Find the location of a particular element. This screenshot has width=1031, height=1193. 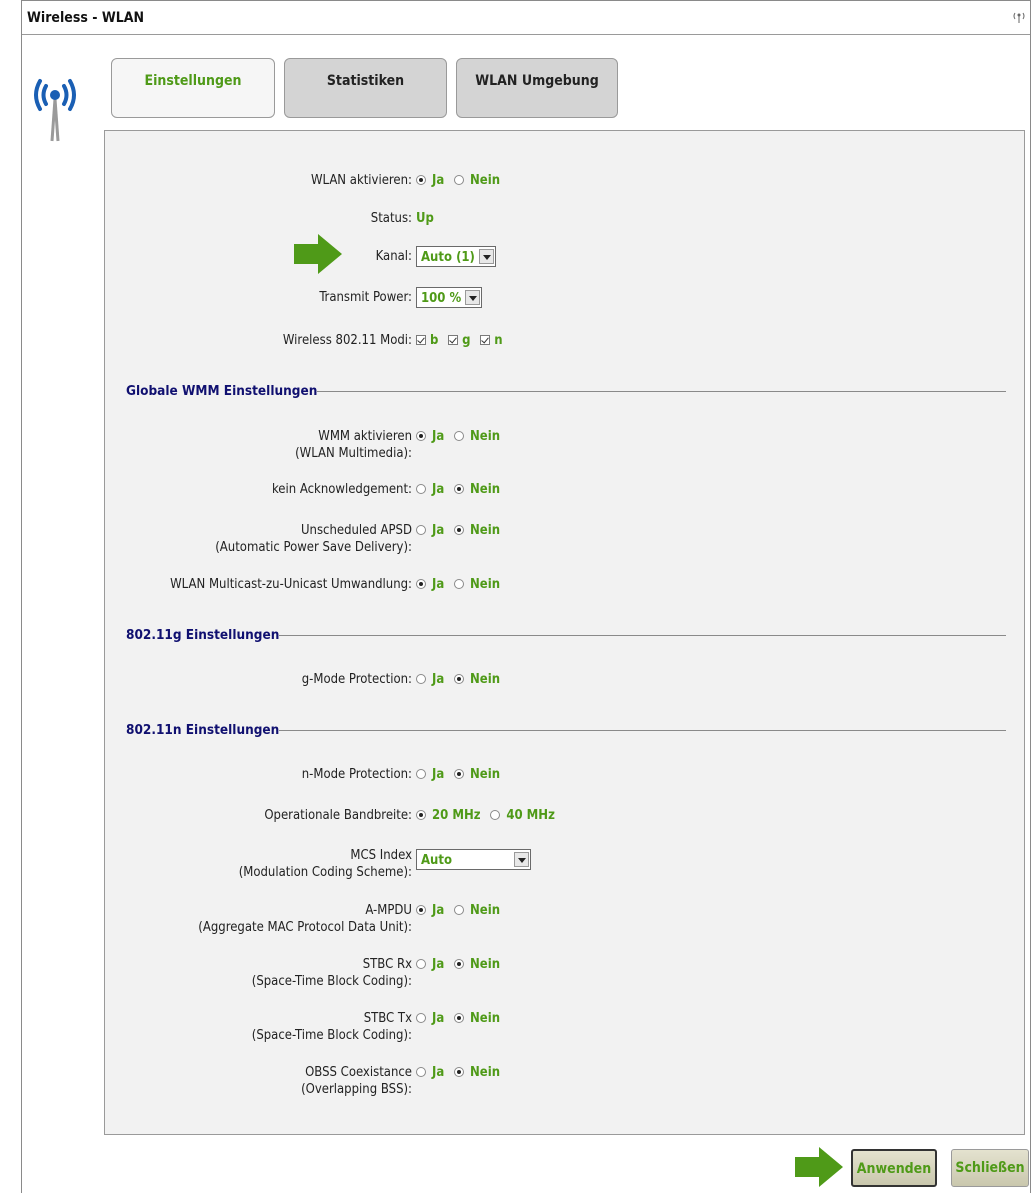

transmit-power-label: Transmit Power: is located at coordinates (365, 297).